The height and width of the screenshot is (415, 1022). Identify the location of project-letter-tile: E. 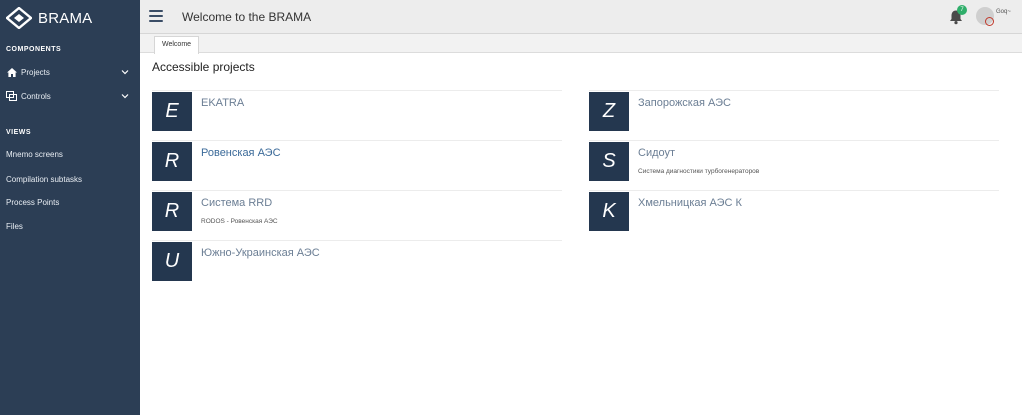
(172, 111).